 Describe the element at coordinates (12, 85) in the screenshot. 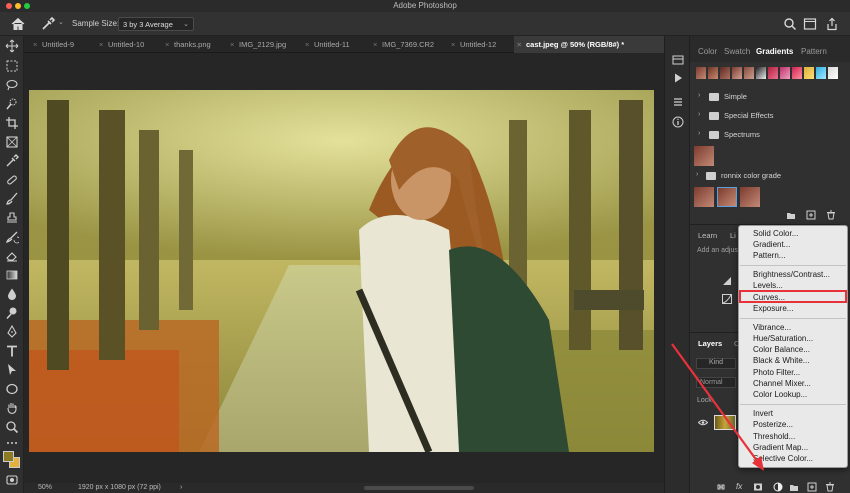

I see `lasso-tool-icon` at that location.